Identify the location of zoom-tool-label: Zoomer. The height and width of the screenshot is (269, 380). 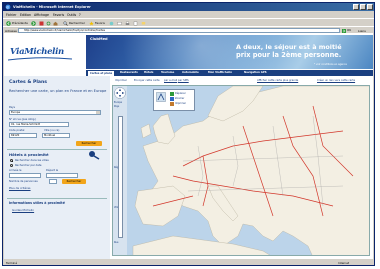
(179, 98).